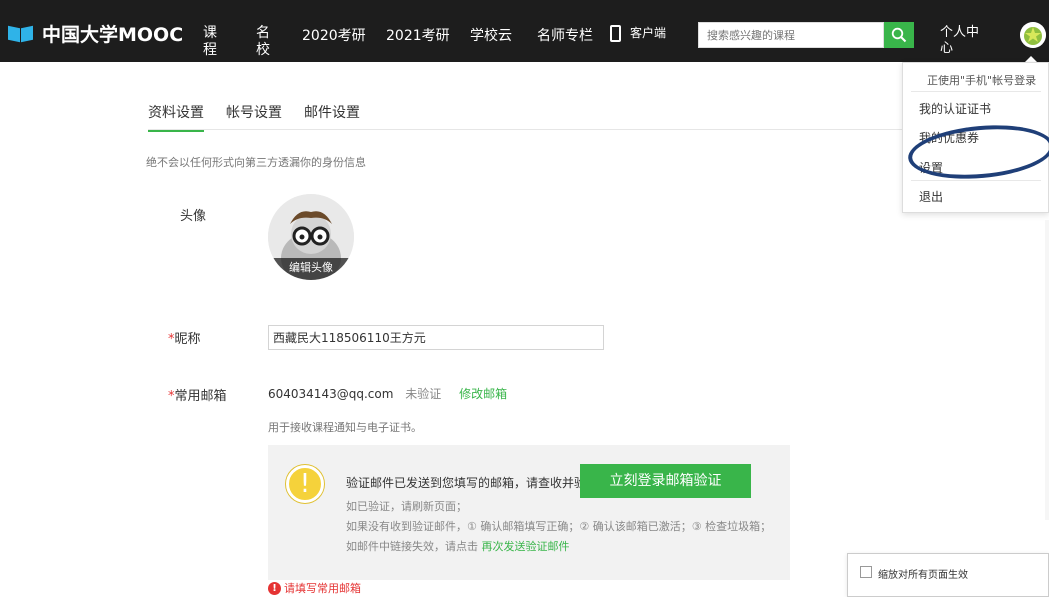 The image size is (1049, 597). What do you see at coordinates (345, 427) in the screenshot?
I see `email-hint: 用于接收课程通知与电子证书。` at bounding box center [345, 427].